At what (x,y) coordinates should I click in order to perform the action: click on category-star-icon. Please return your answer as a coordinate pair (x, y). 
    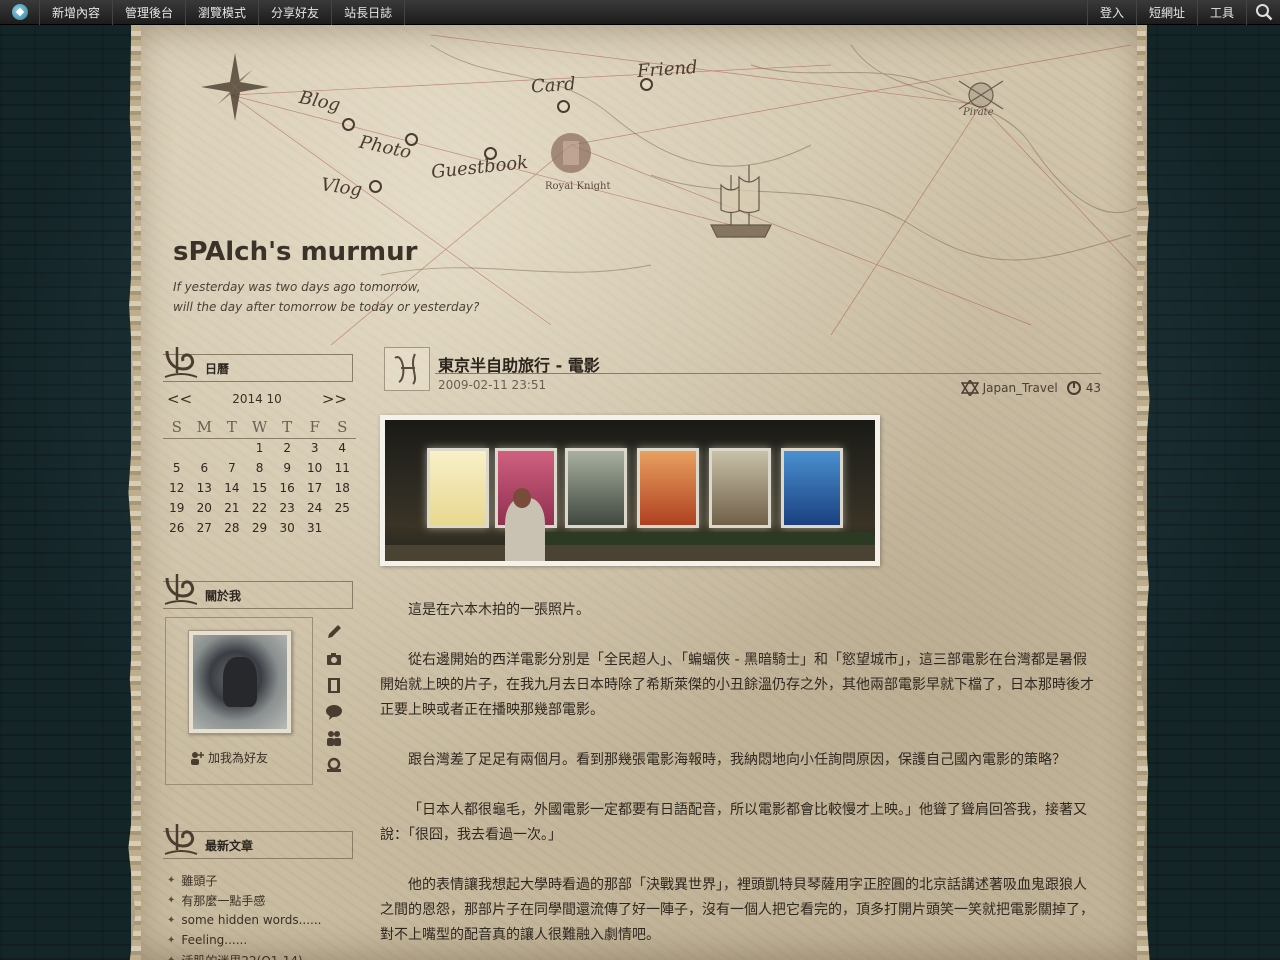
    Looking at the image, I should click on (969, 388).